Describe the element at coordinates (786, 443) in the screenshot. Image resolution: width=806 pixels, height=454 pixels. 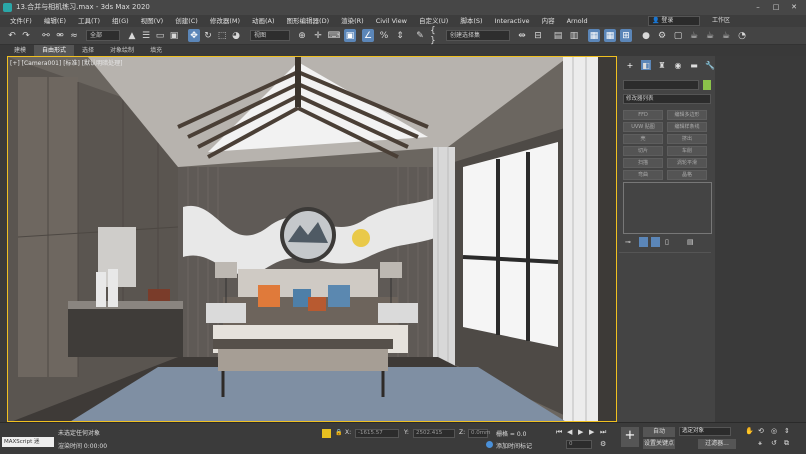
I see `maximize-viewport-icon: ⧉` at that location.